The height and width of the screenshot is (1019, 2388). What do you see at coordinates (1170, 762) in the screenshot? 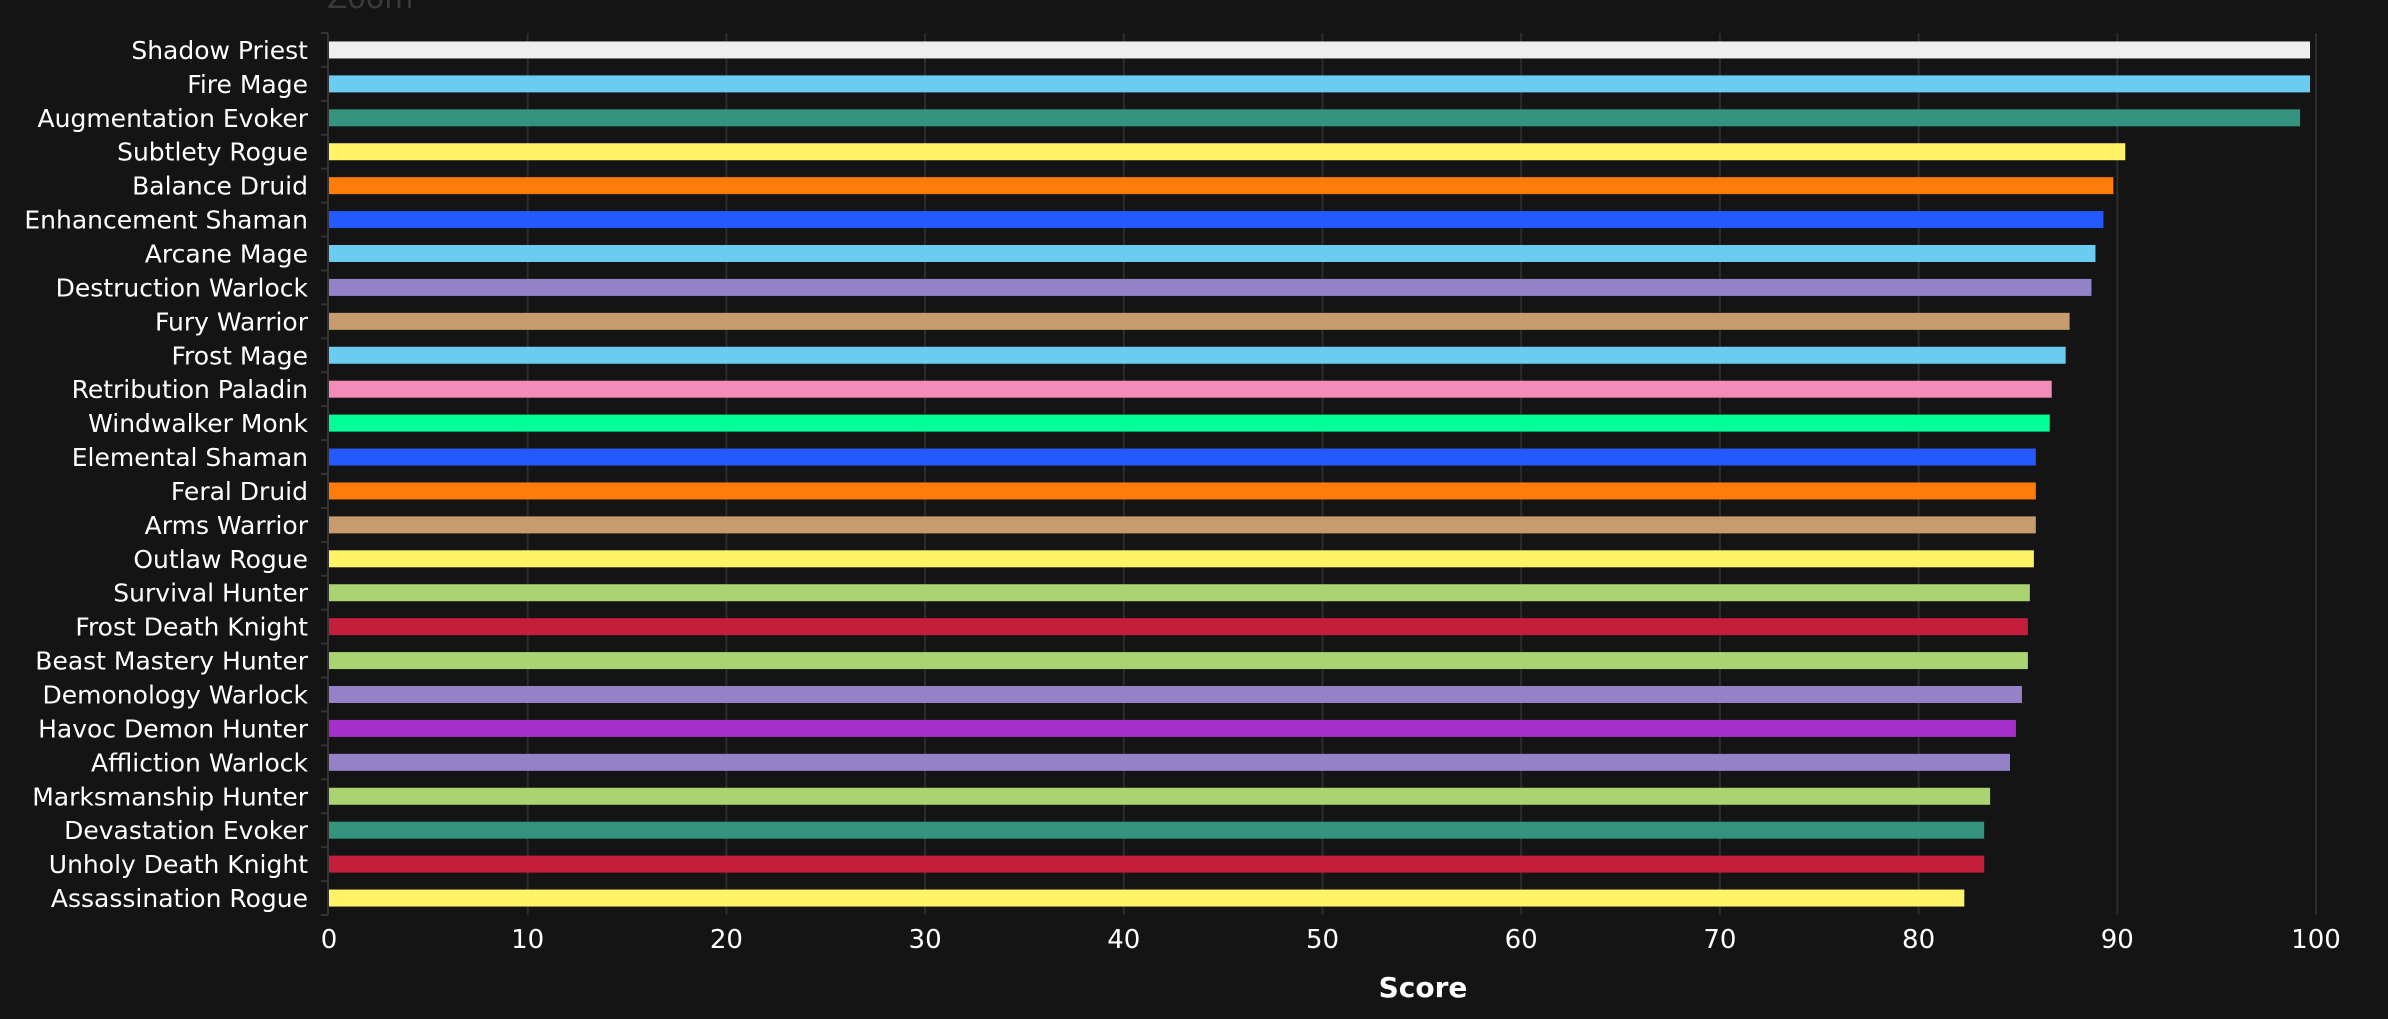
I see `bar-affliction-warlock` at bounding box center [1170, 762].